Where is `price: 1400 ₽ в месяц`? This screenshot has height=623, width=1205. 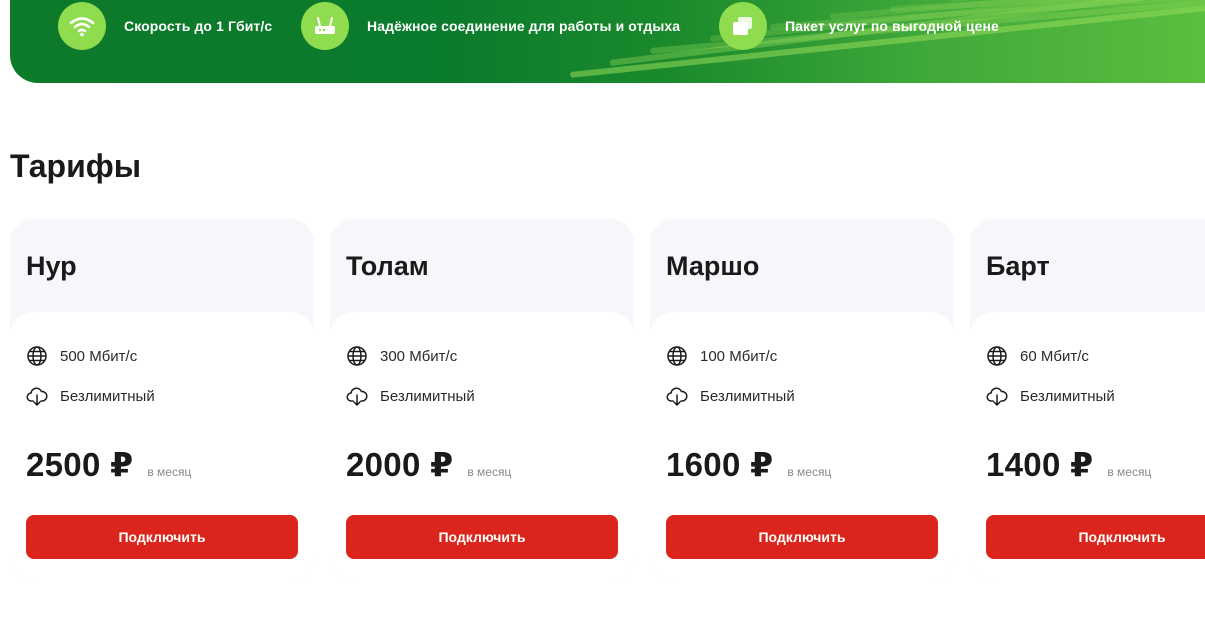
price: 1400 ₽ в месяц is located at coordinates (1068, 464).